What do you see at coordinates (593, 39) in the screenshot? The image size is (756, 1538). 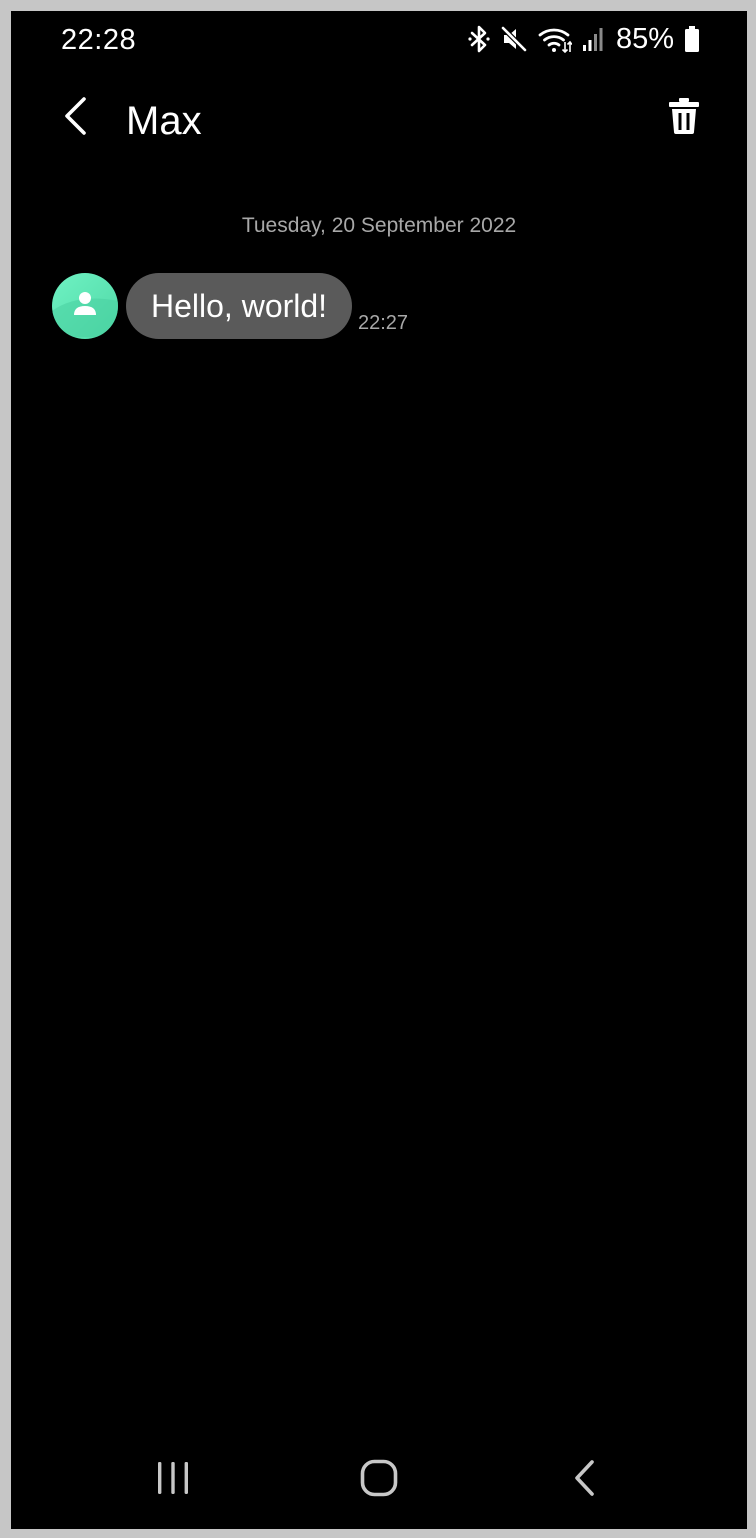 I see `signal-icon` at bounding box center [593, 39].